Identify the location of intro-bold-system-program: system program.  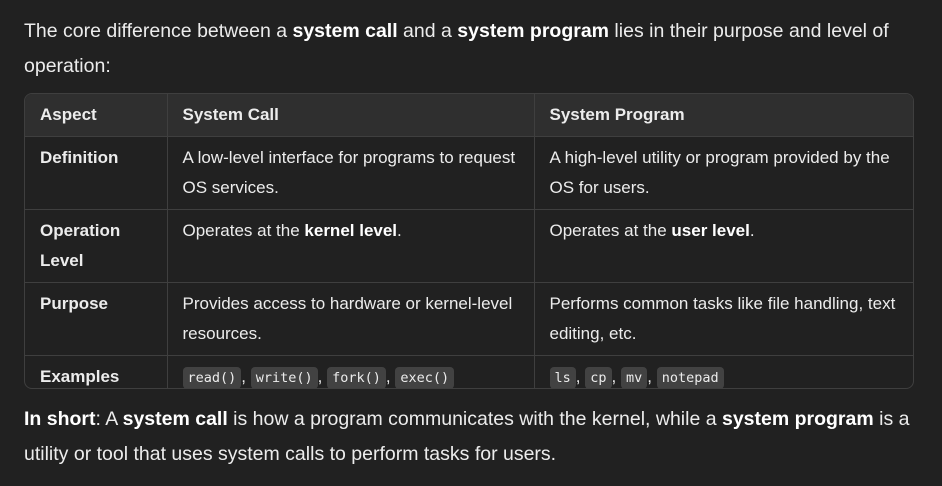
(533, 31).